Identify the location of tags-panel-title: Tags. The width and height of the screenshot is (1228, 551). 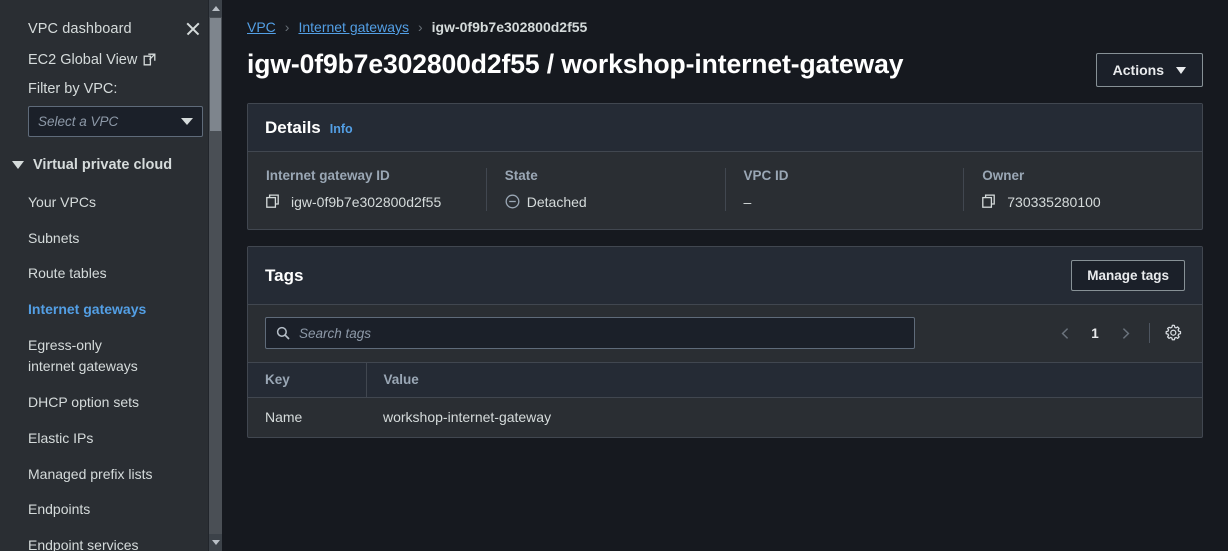
(284, 275).